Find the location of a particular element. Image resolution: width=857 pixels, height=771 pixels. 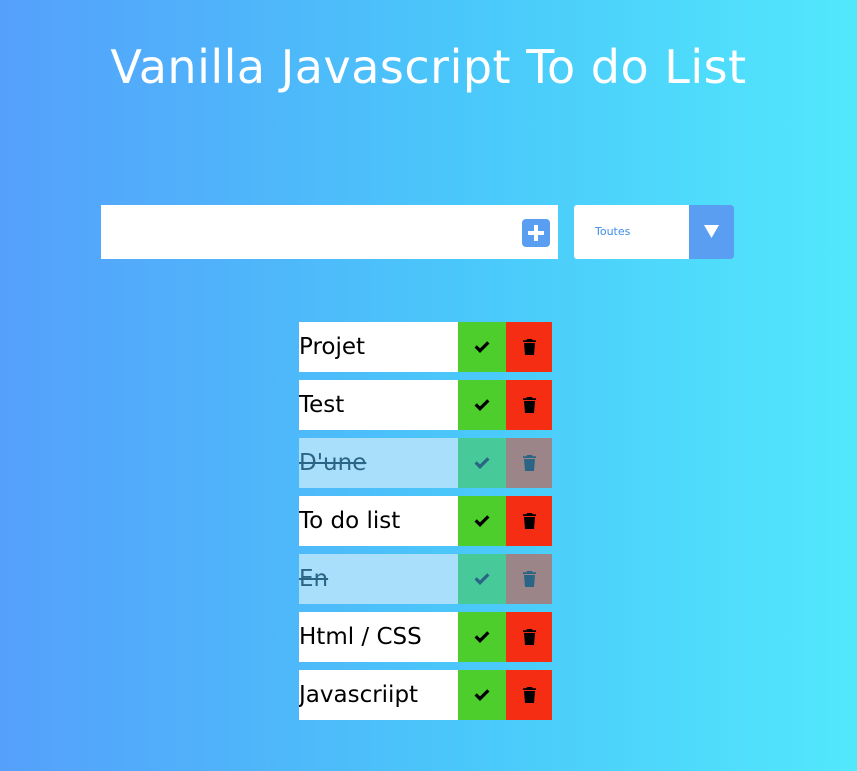

todo-input is located at coordinates (306, 232).